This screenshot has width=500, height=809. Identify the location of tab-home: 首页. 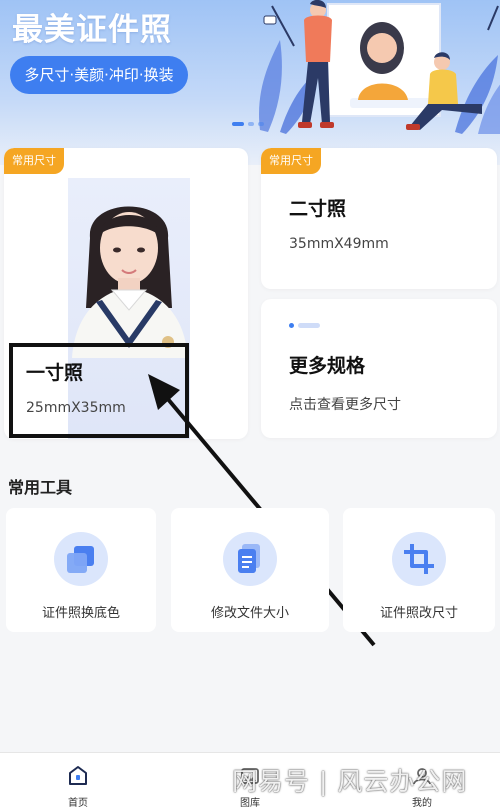
(78, 781).